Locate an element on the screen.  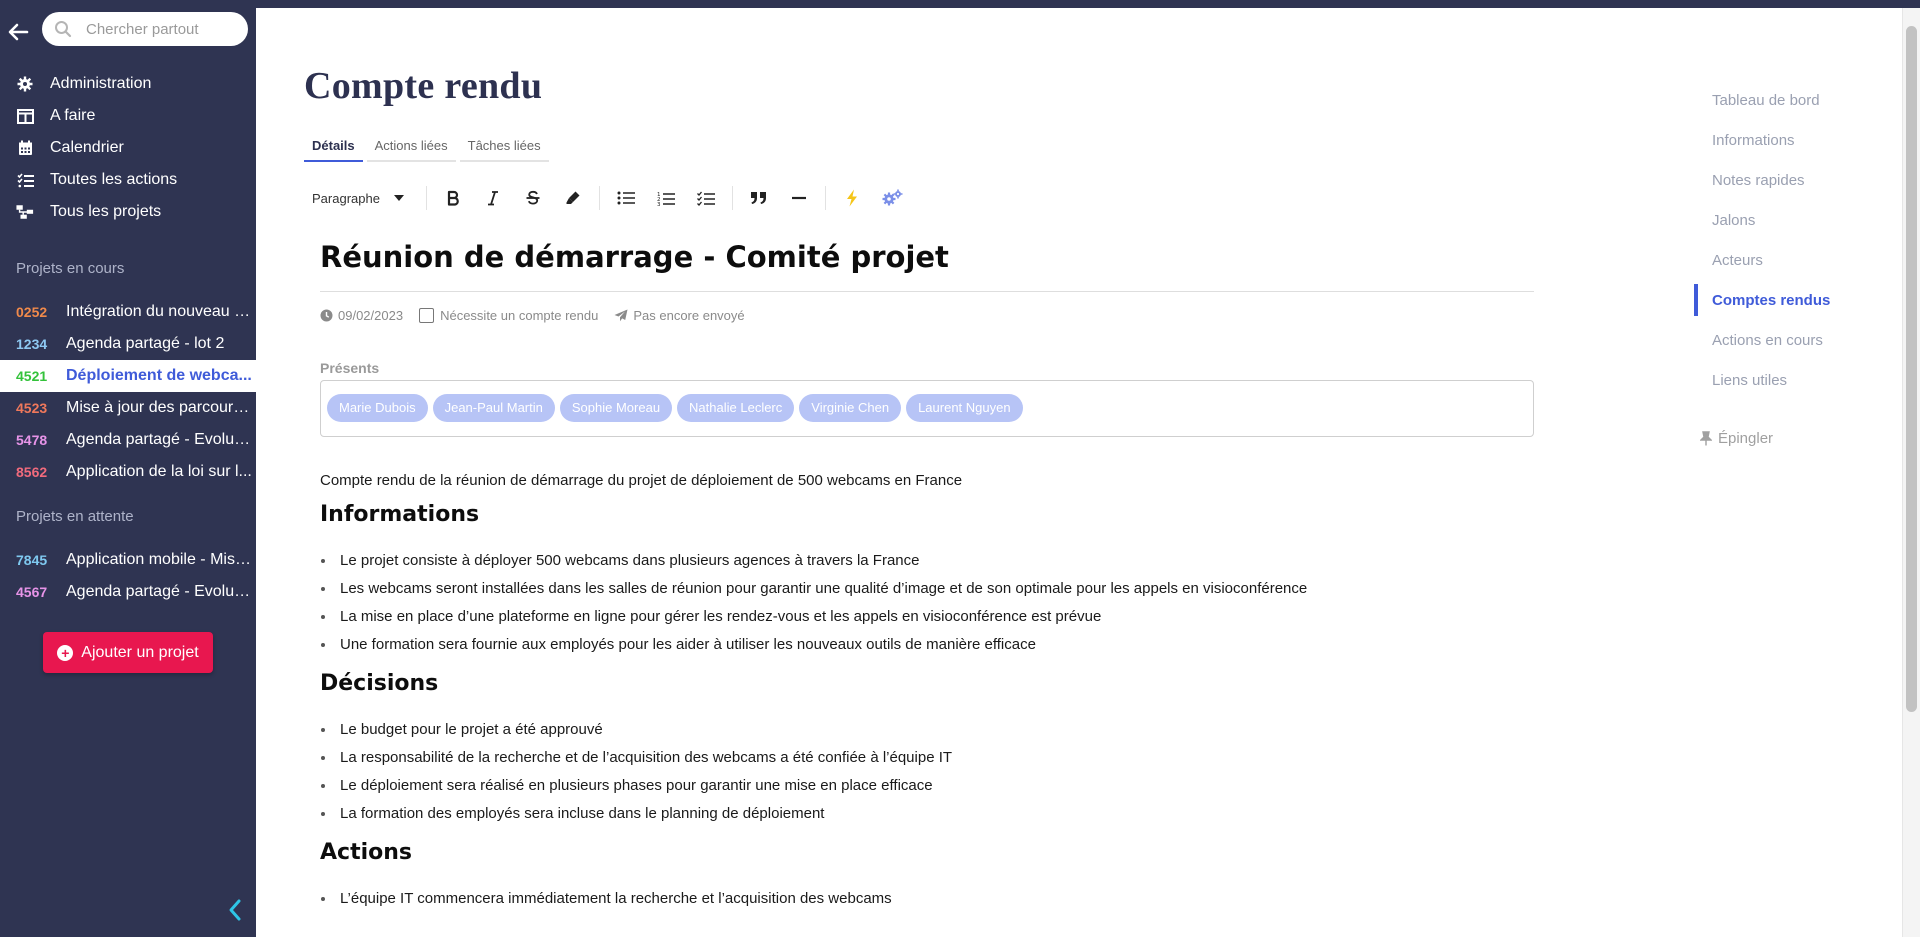
project-code: 4521 is located at coordinates (32, 376).